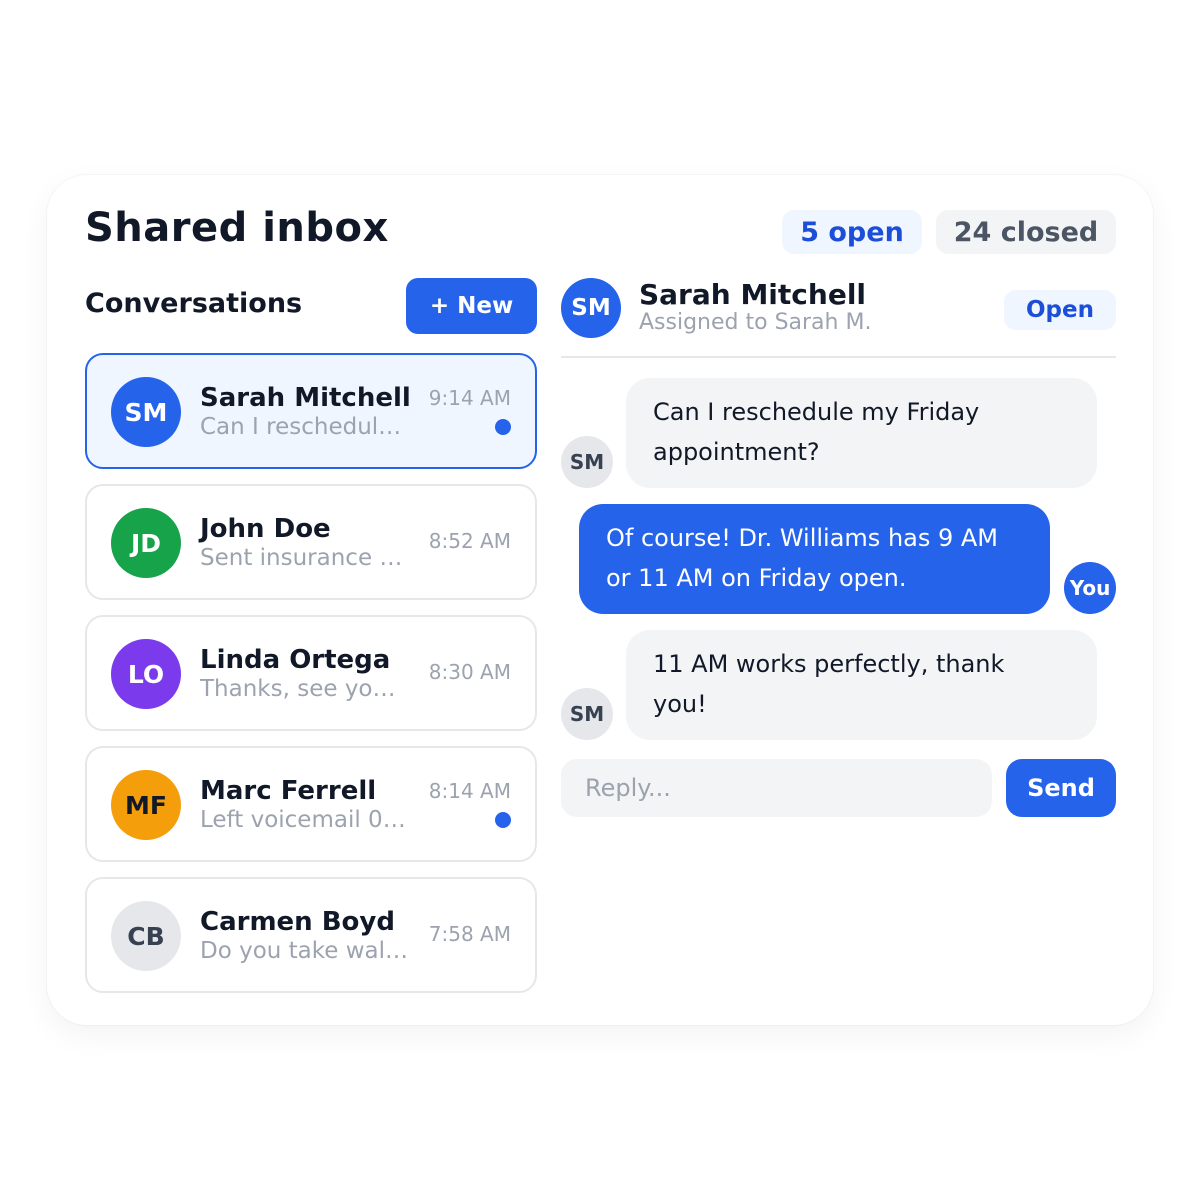 The height and width of the screenshot is (1200, 1200). I want to click on conversation-time: 8:52 AM, so click(469, 541).